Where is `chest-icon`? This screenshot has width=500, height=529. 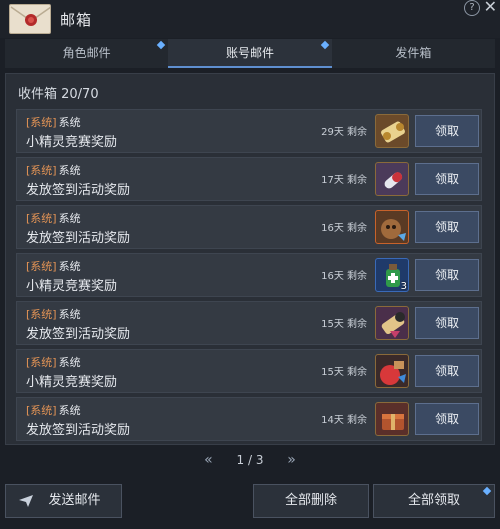
chest-icon is located at coordinates (392, 419).